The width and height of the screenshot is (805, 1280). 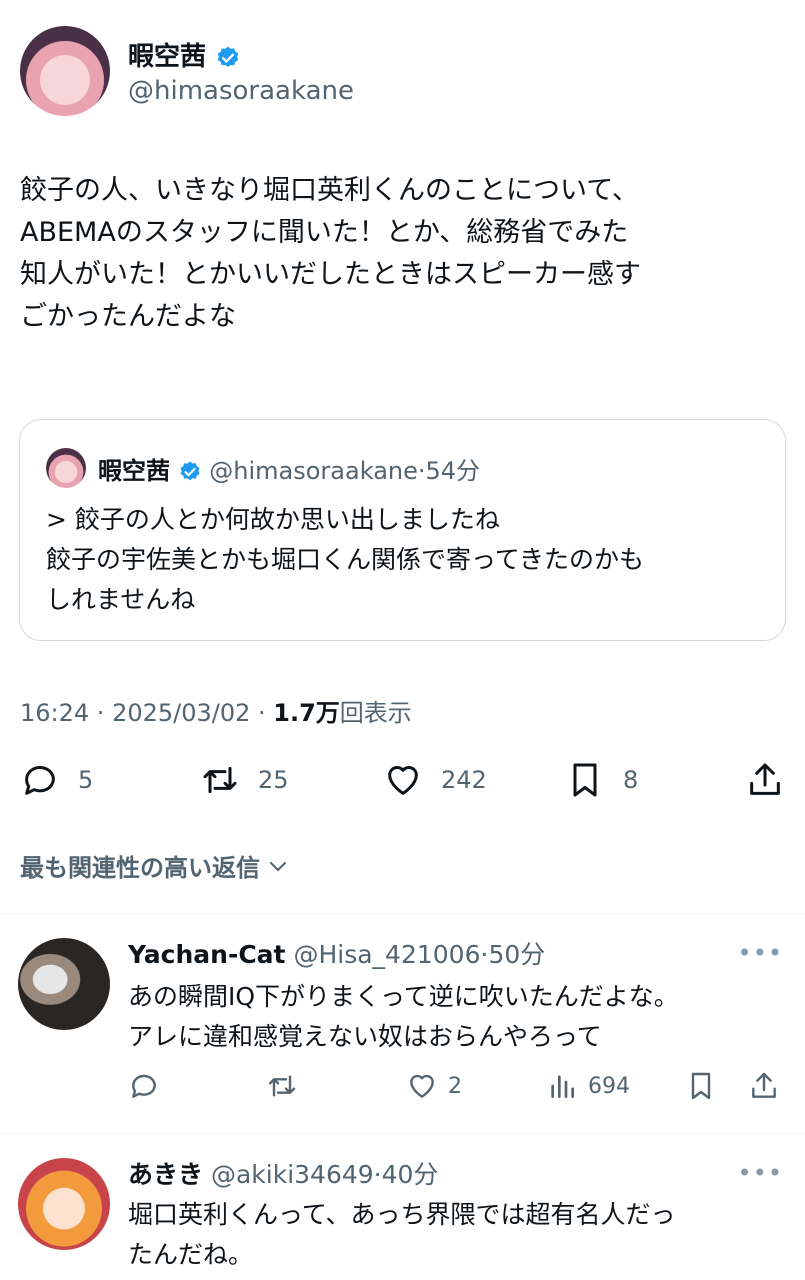 I want to click on reply-share-button, so click(x=764, y=1086).